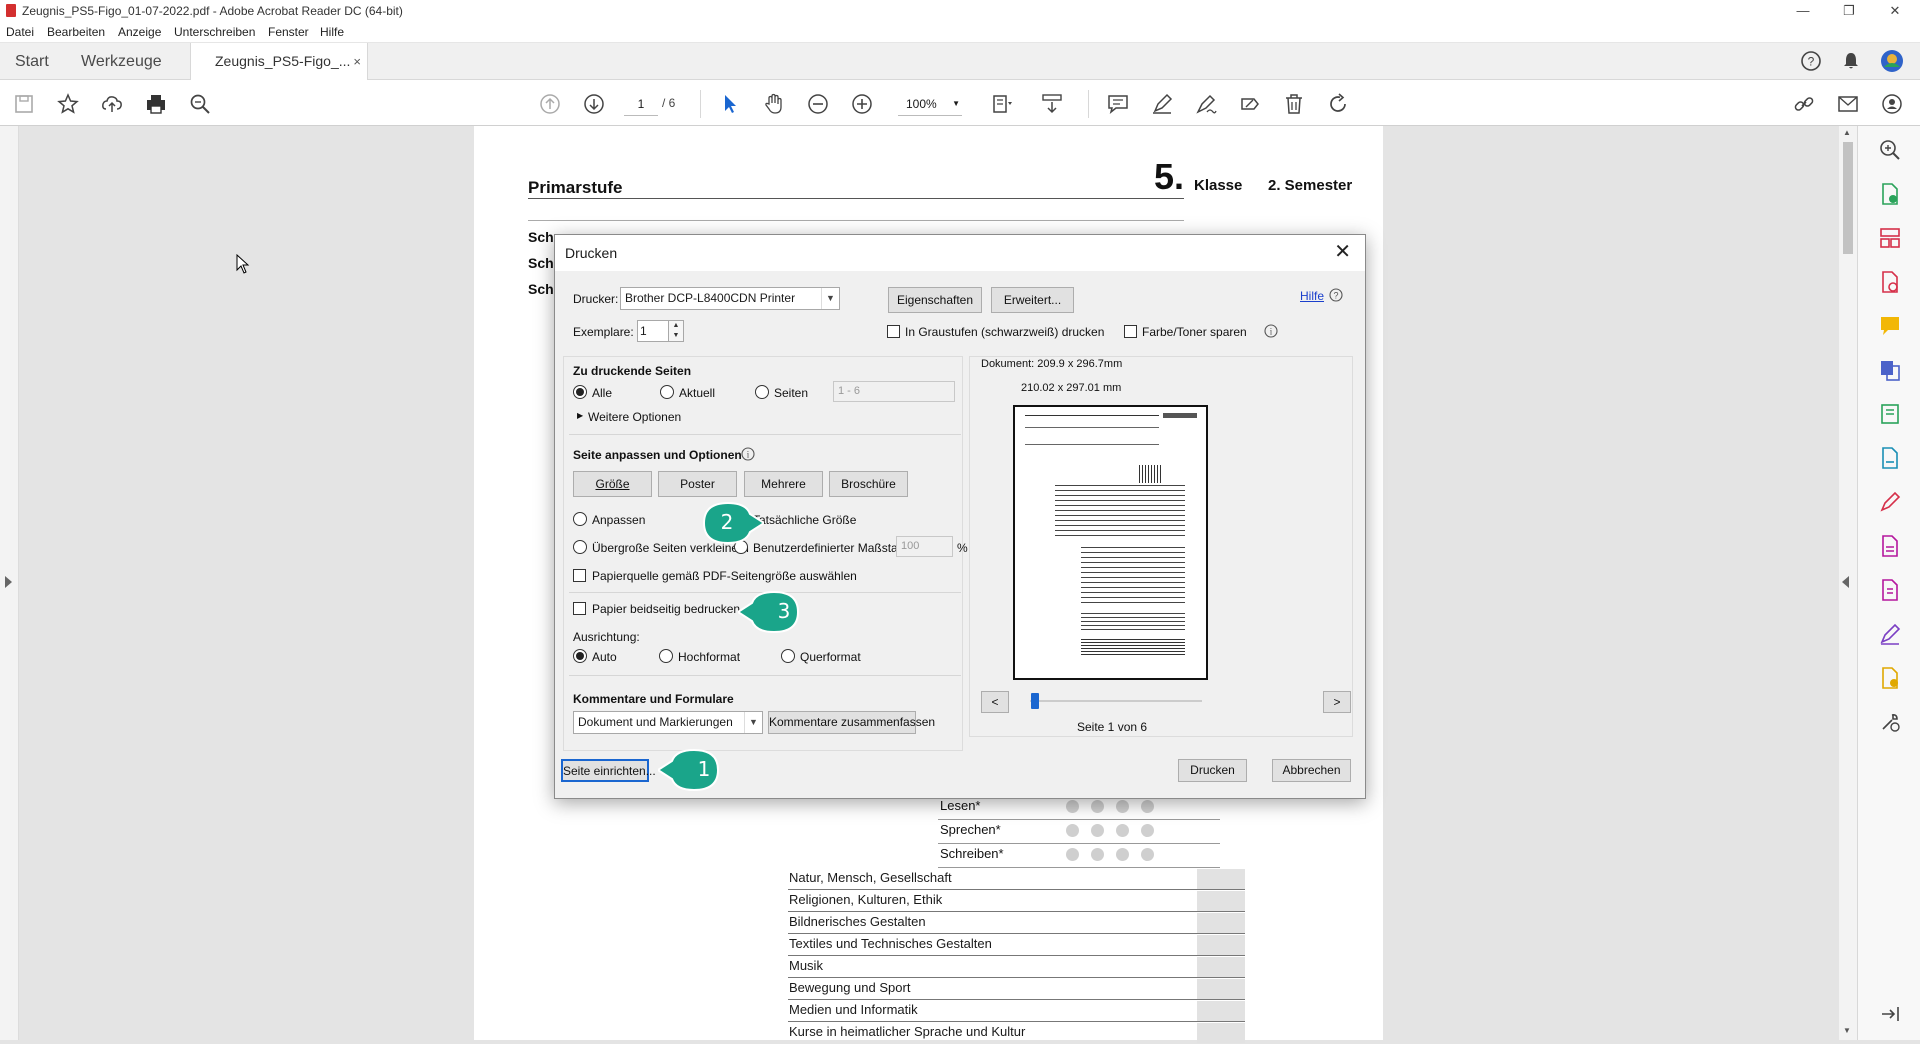 Image resolution: width=1920 pixels, height=1044 pixels. Describe the element at coordinates (579, 608) in the screenshot. I see `duplex-checkbox` at that location.